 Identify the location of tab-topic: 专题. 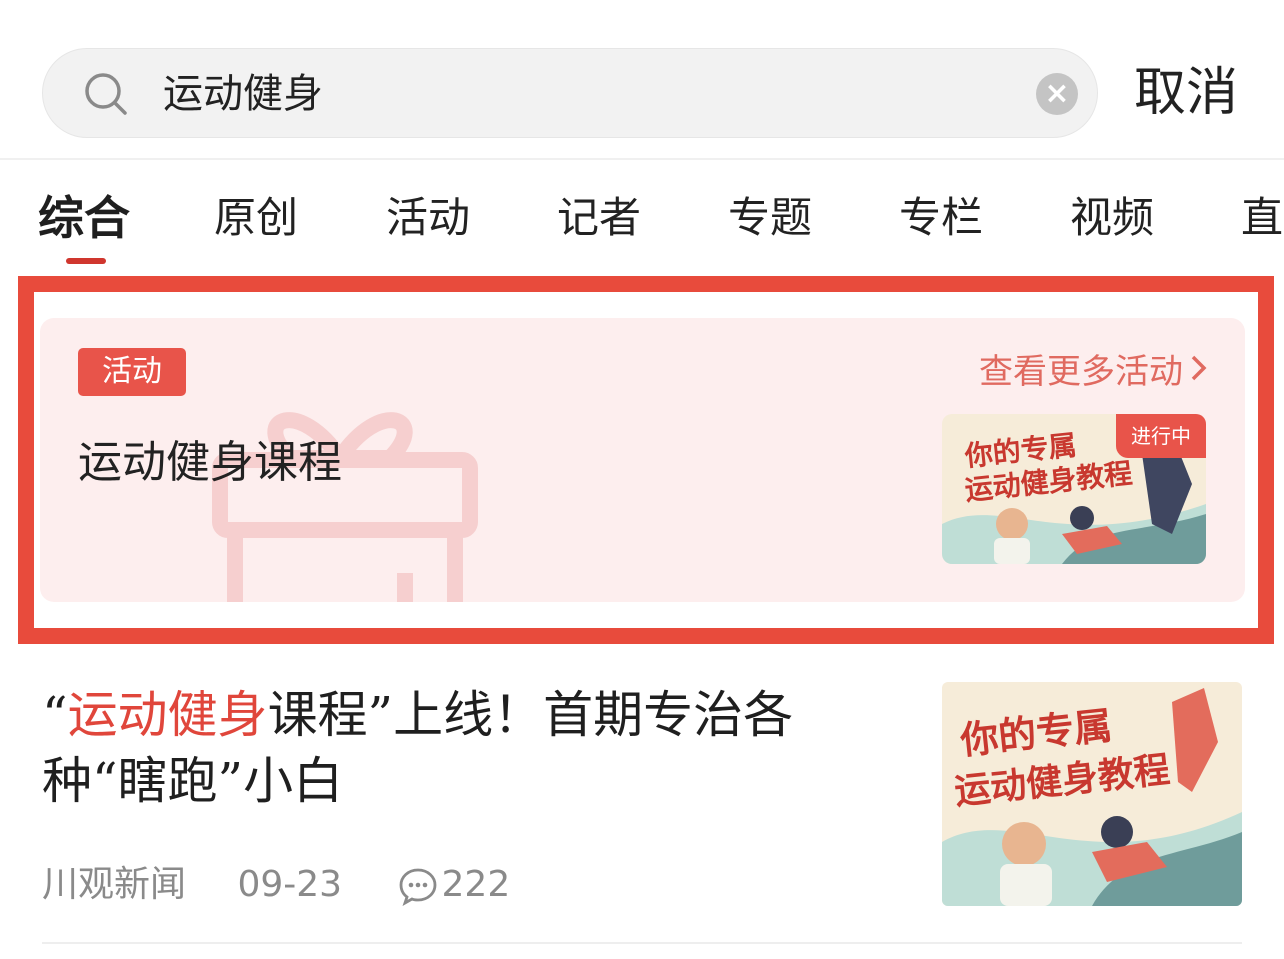
(770, 218).